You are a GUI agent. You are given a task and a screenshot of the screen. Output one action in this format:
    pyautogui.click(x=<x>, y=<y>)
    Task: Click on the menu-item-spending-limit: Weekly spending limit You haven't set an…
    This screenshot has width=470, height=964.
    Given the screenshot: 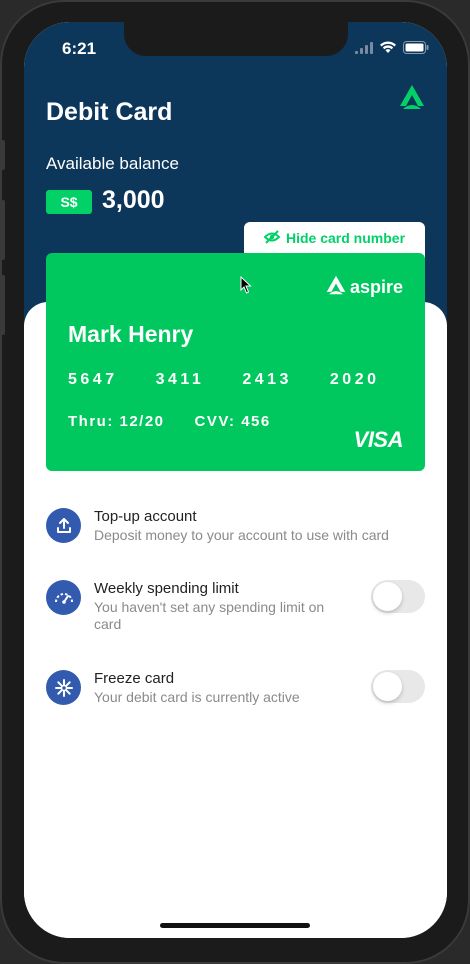 What is the action you would take?
    pyautogui.click(x=235, y=606)
    